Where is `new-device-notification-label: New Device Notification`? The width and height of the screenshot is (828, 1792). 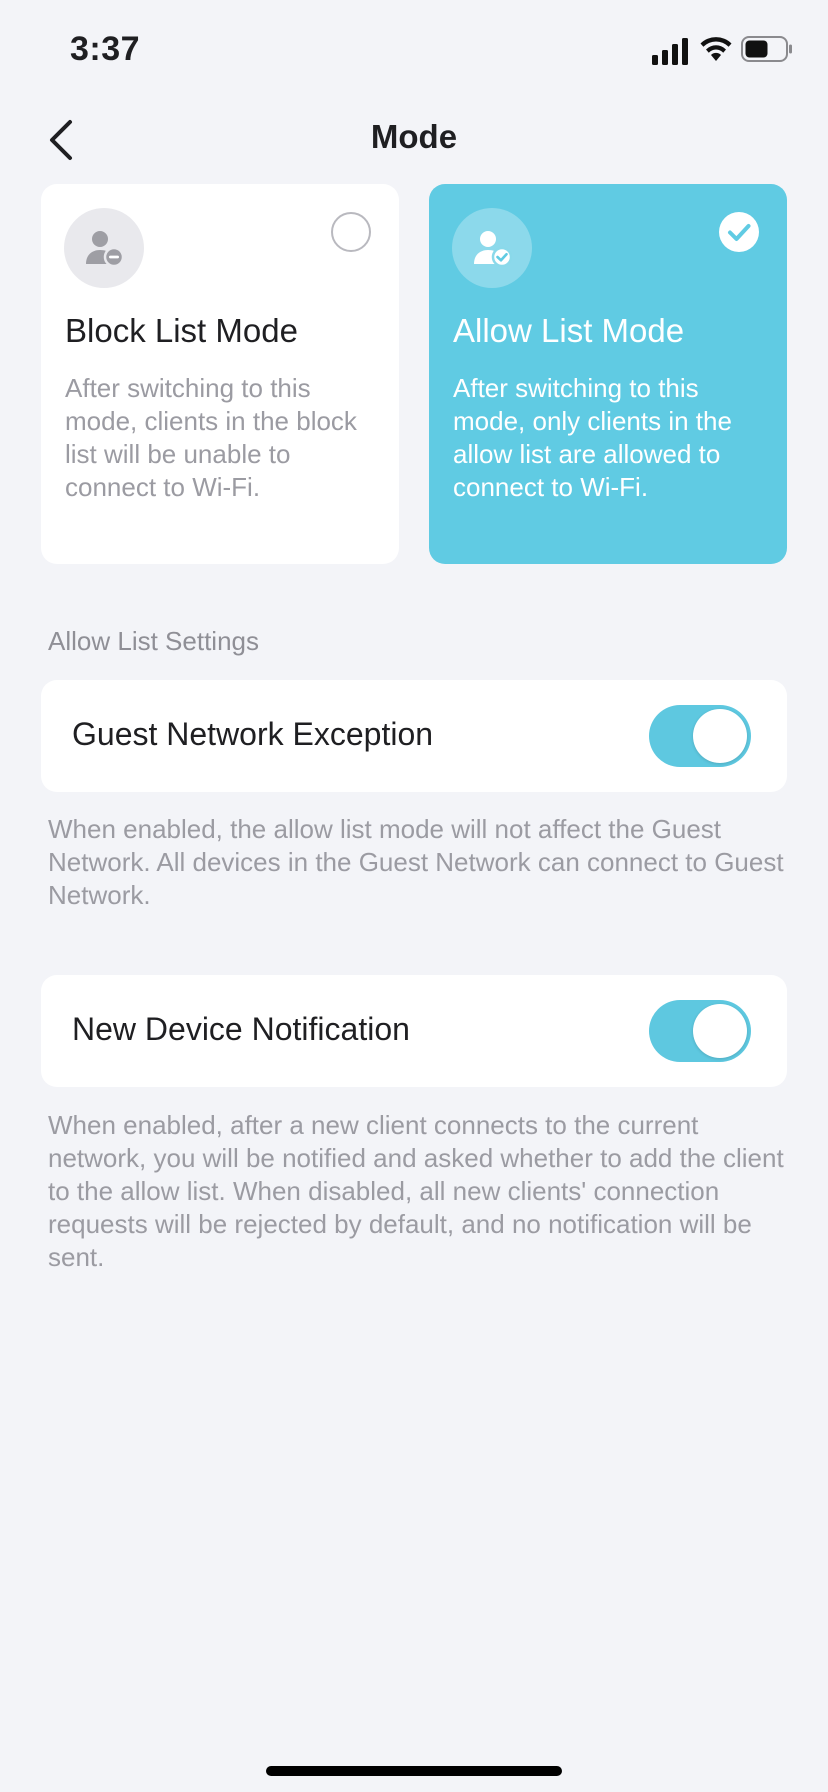 new-device-notification-label: New Device Notification is located at coordinates (241, 1029).